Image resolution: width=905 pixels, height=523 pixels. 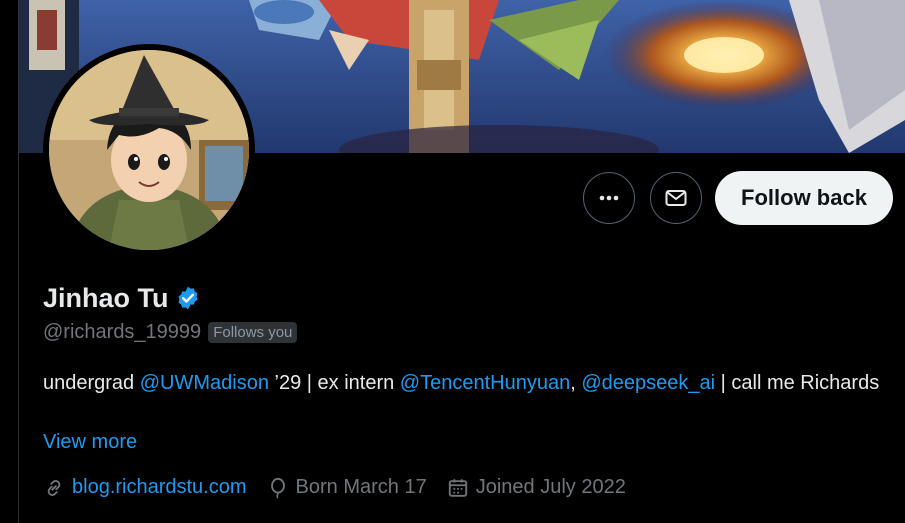 I want to click on handle-row: @richards_19999 Follows you, so click(x=170, y=332).